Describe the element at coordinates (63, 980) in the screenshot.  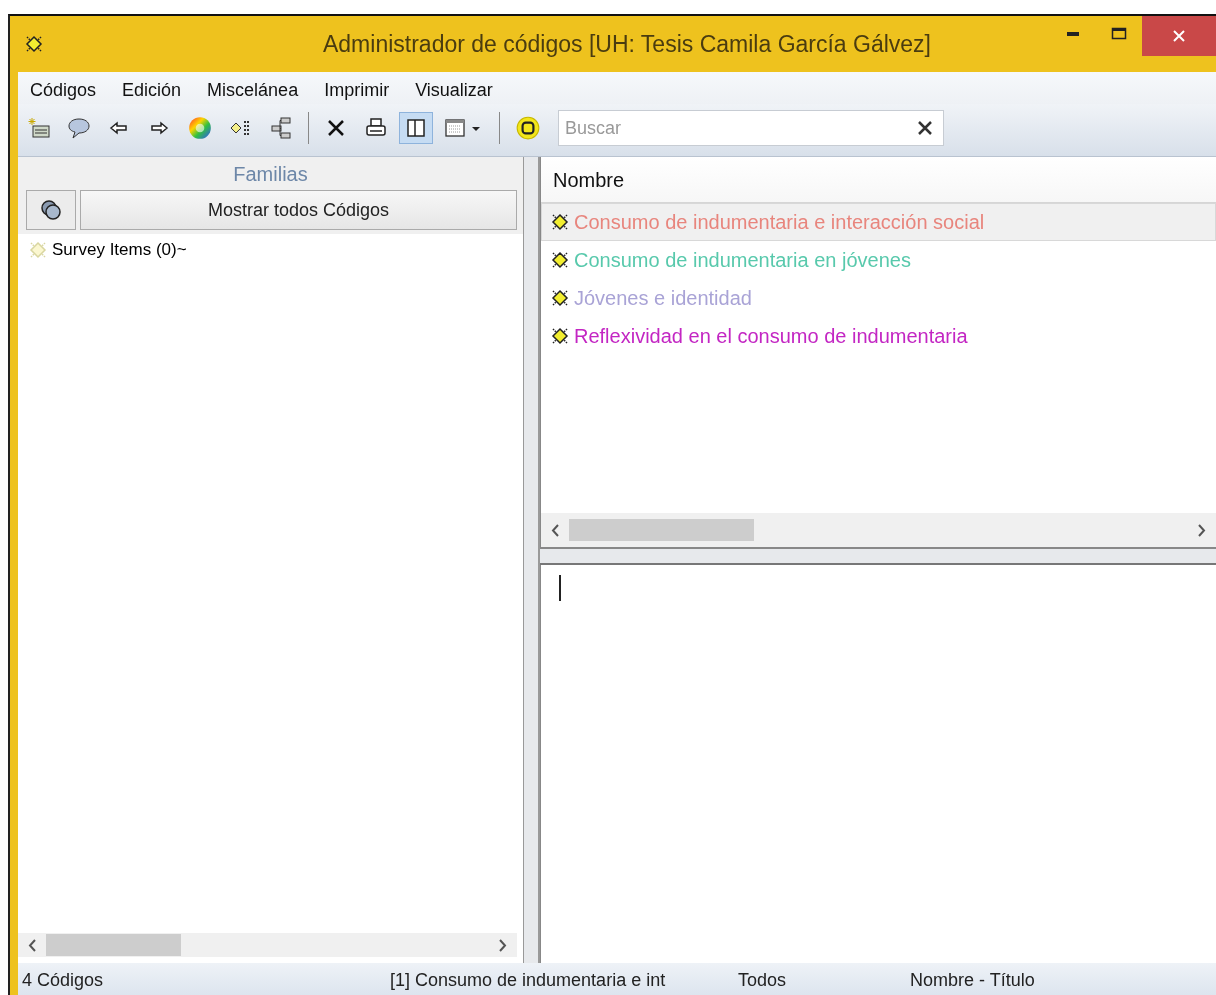
I see `status-text: 4 Códigos` at that location.